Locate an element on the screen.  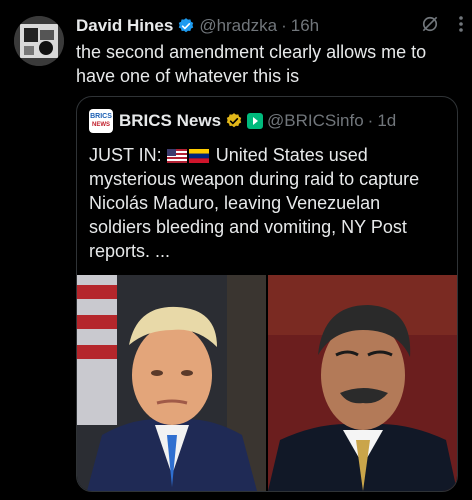
avatar-image is located at coordinates (39, 41).